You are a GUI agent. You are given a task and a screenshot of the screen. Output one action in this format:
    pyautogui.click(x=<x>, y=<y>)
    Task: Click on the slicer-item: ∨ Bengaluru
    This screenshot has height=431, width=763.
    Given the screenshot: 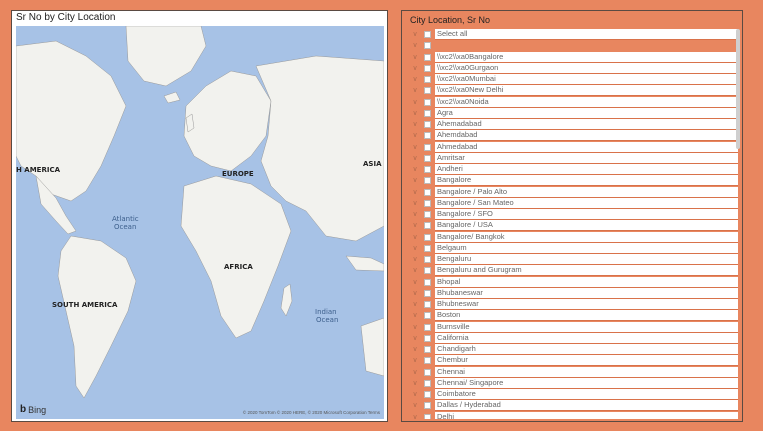 What is the action you would take?
    pyautogui.click(x=573, y=260)
    